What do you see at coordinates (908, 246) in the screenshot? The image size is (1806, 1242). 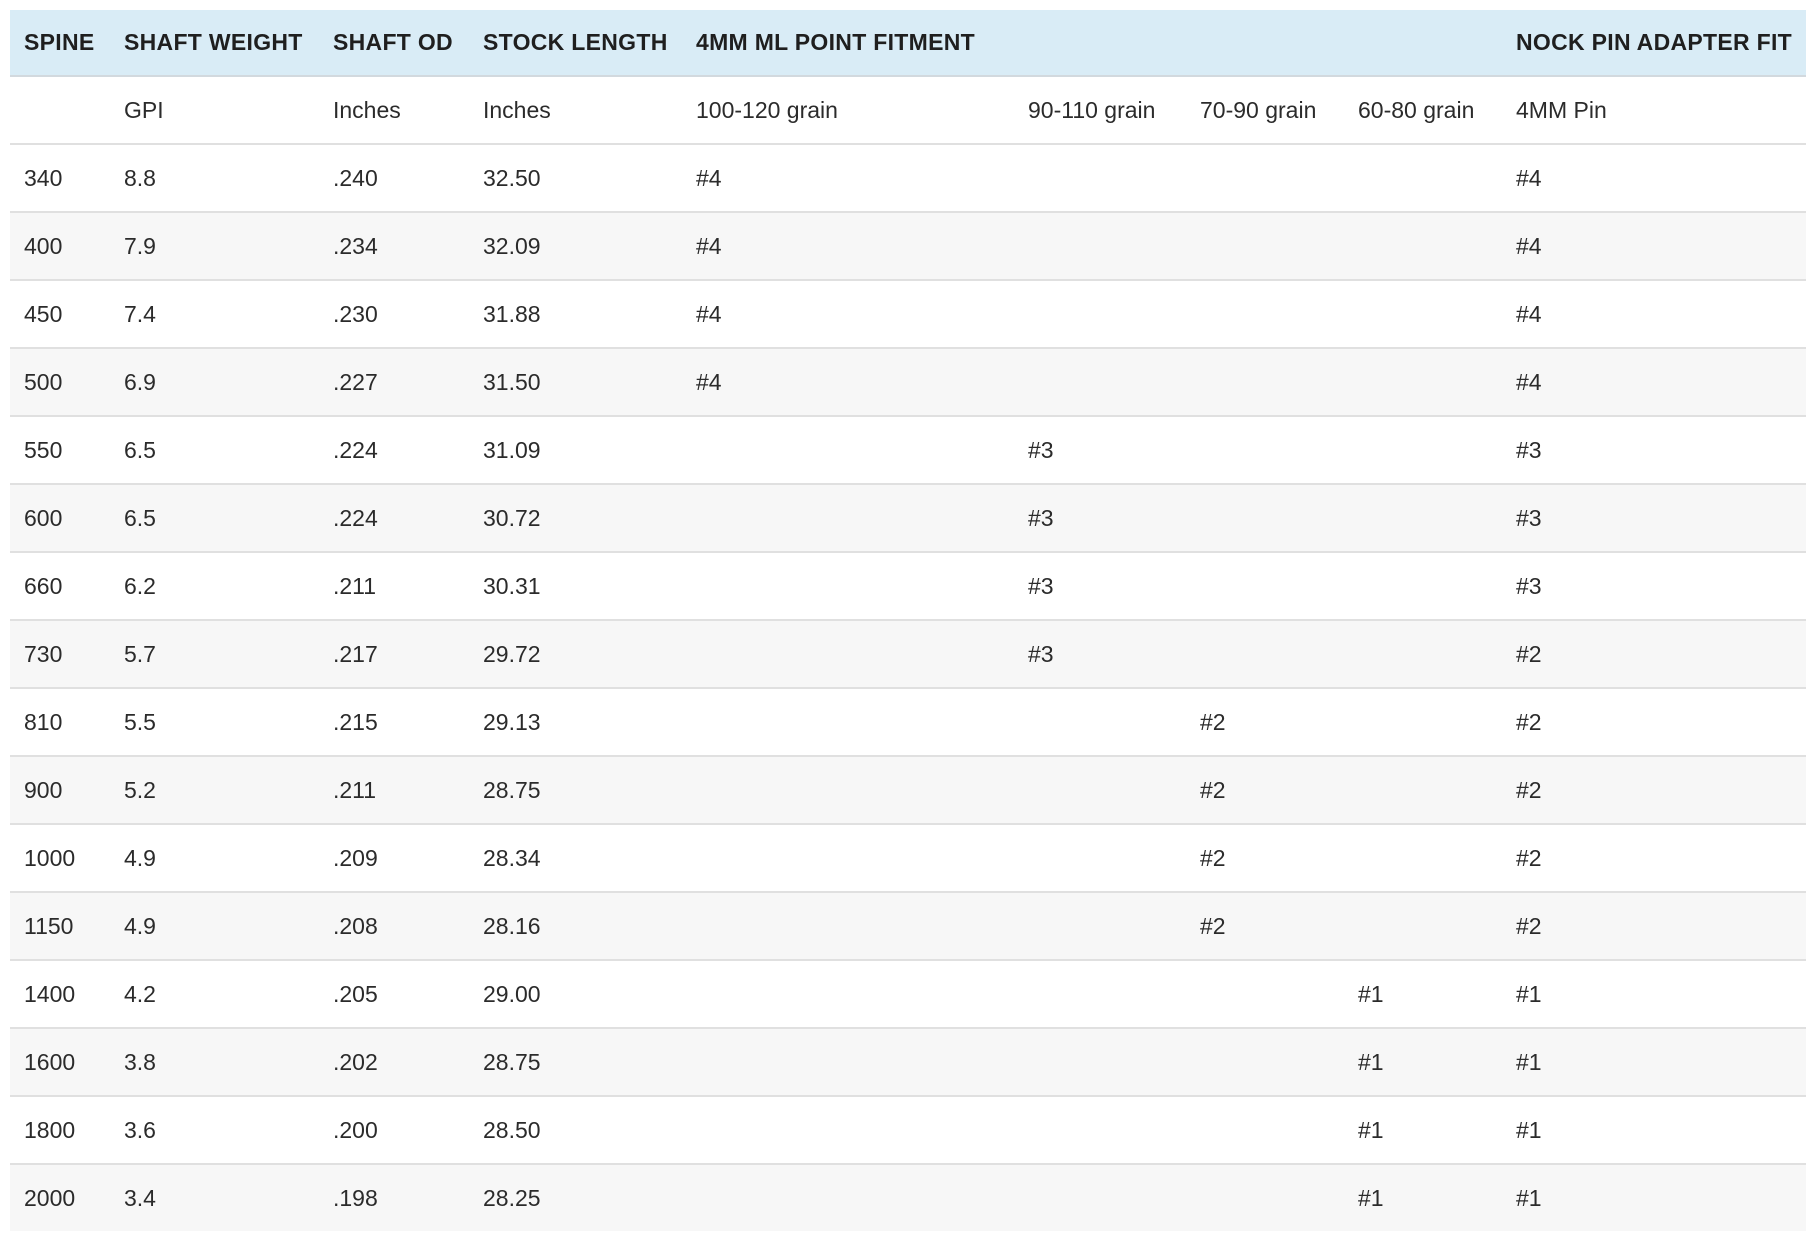 I see `table-row: 400 7.9.234 32.09 #4 #4` at bounding box center [908, 246].